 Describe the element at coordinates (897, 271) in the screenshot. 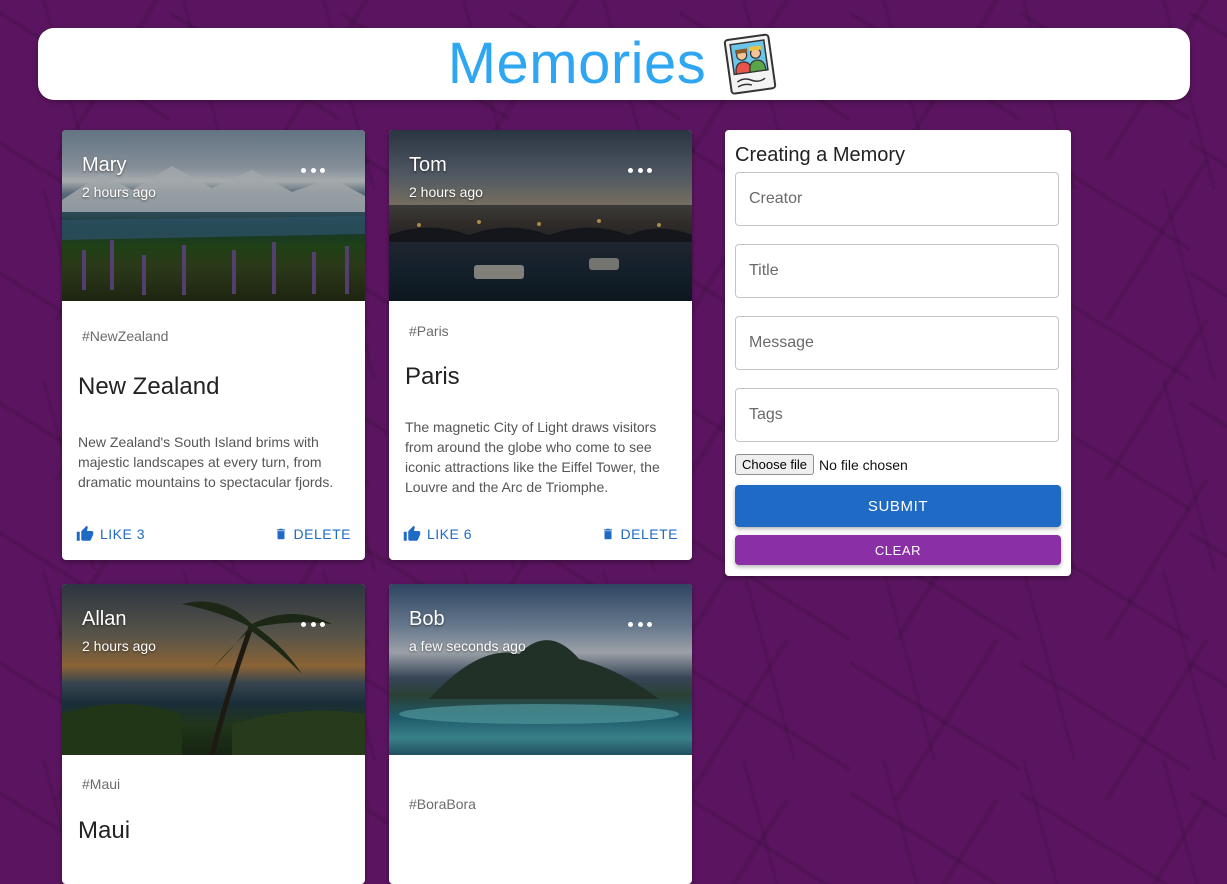

I see `title-input` at that location.